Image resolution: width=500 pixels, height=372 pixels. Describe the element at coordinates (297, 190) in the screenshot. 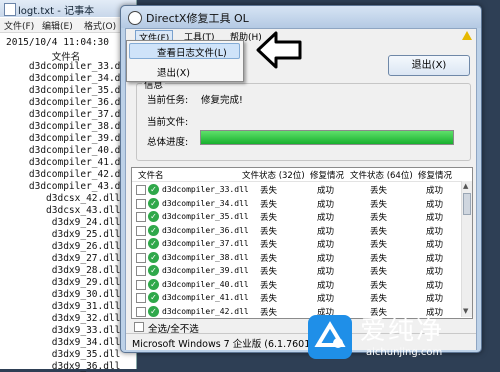

I see `table-row: ✓ d3dcompiler_33.dll 丢失 成功 丢失 成功` at that location.